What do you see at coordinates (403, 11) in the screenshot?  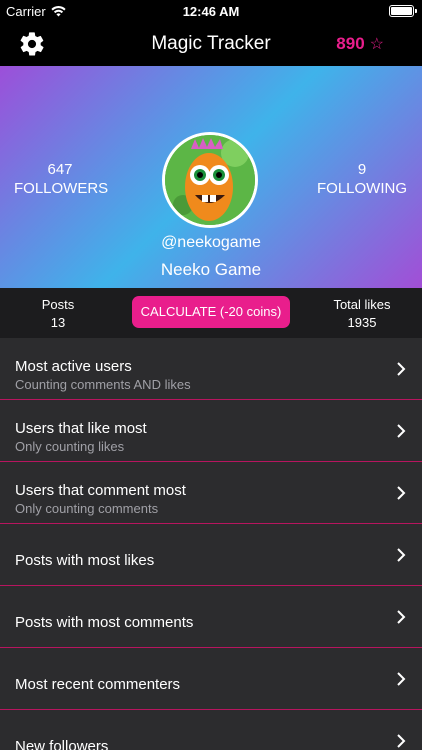 I see `battery-icon` at bounding box center [403, 11].